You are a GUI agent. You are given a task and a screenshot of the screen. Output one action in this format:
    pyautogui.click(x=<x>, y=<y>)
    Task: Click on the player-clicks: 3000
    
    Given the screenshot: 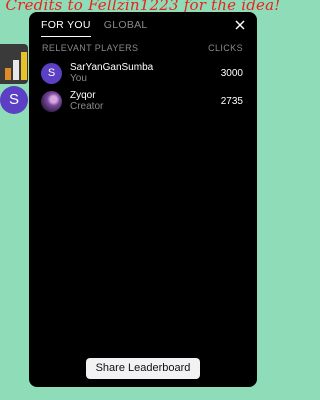 What is the action you would take?
    pyautogui.click(x=231, y=73)
    